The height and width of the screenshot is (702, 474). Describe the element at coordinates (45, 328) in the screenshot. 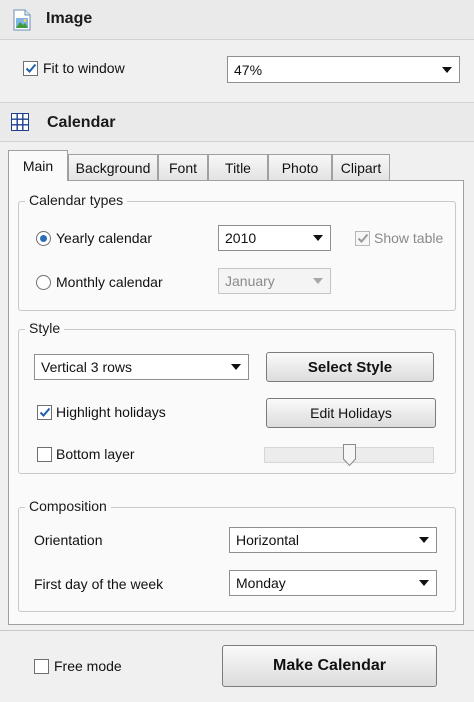

I see `style-legend: Style` at that location.